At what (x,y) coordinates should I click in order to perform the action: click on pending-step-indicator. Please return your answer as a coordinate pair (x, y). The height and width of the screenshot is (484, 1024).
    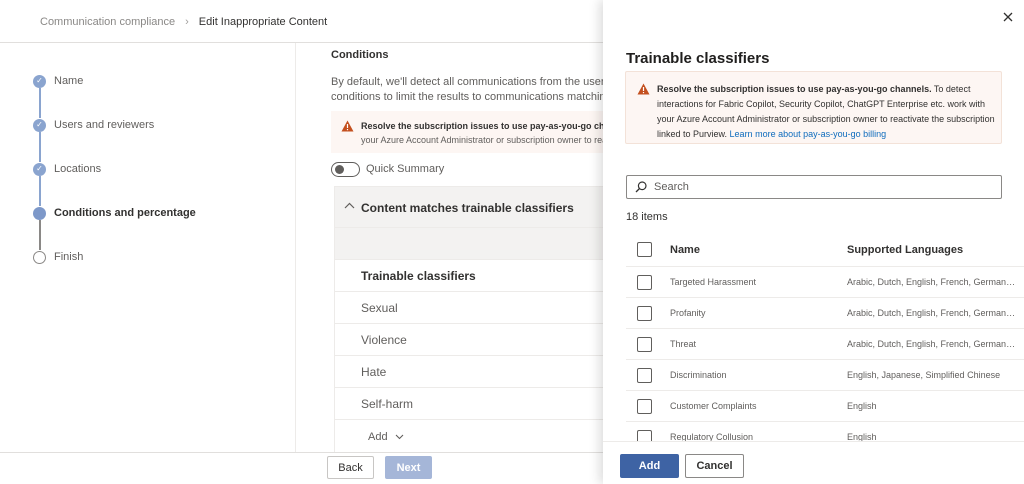
    Looking at the image, I should click on (39, 257).